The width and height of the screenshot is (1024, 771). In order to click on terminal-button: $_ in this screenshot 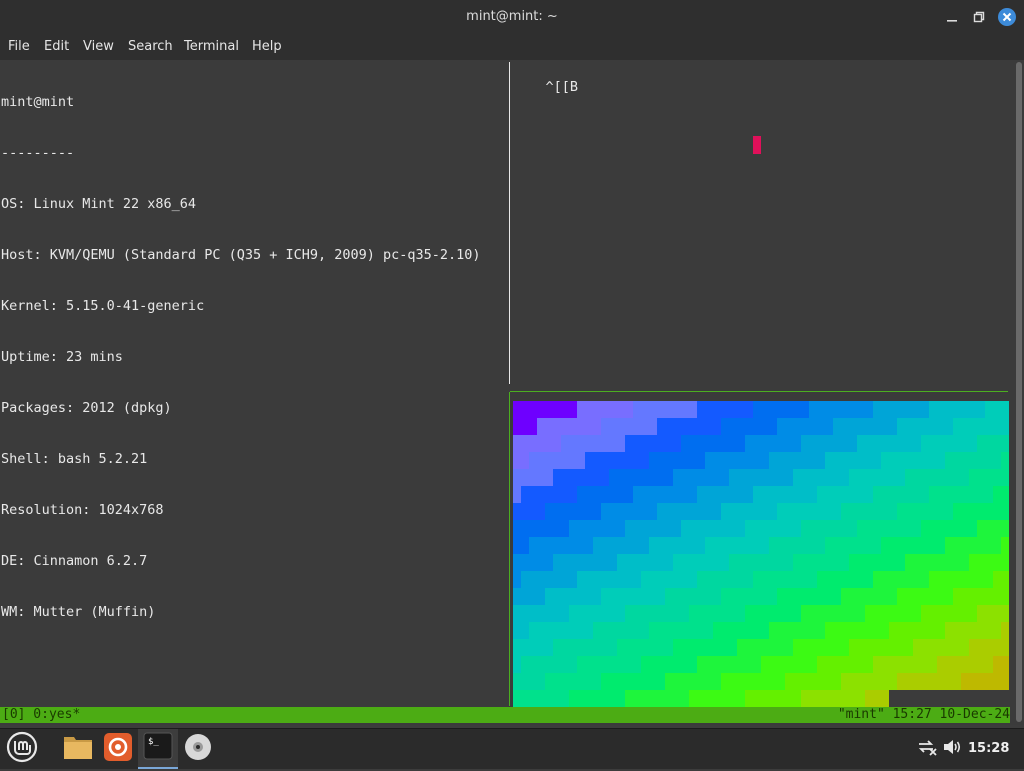, I will do `click(158, 749)`.